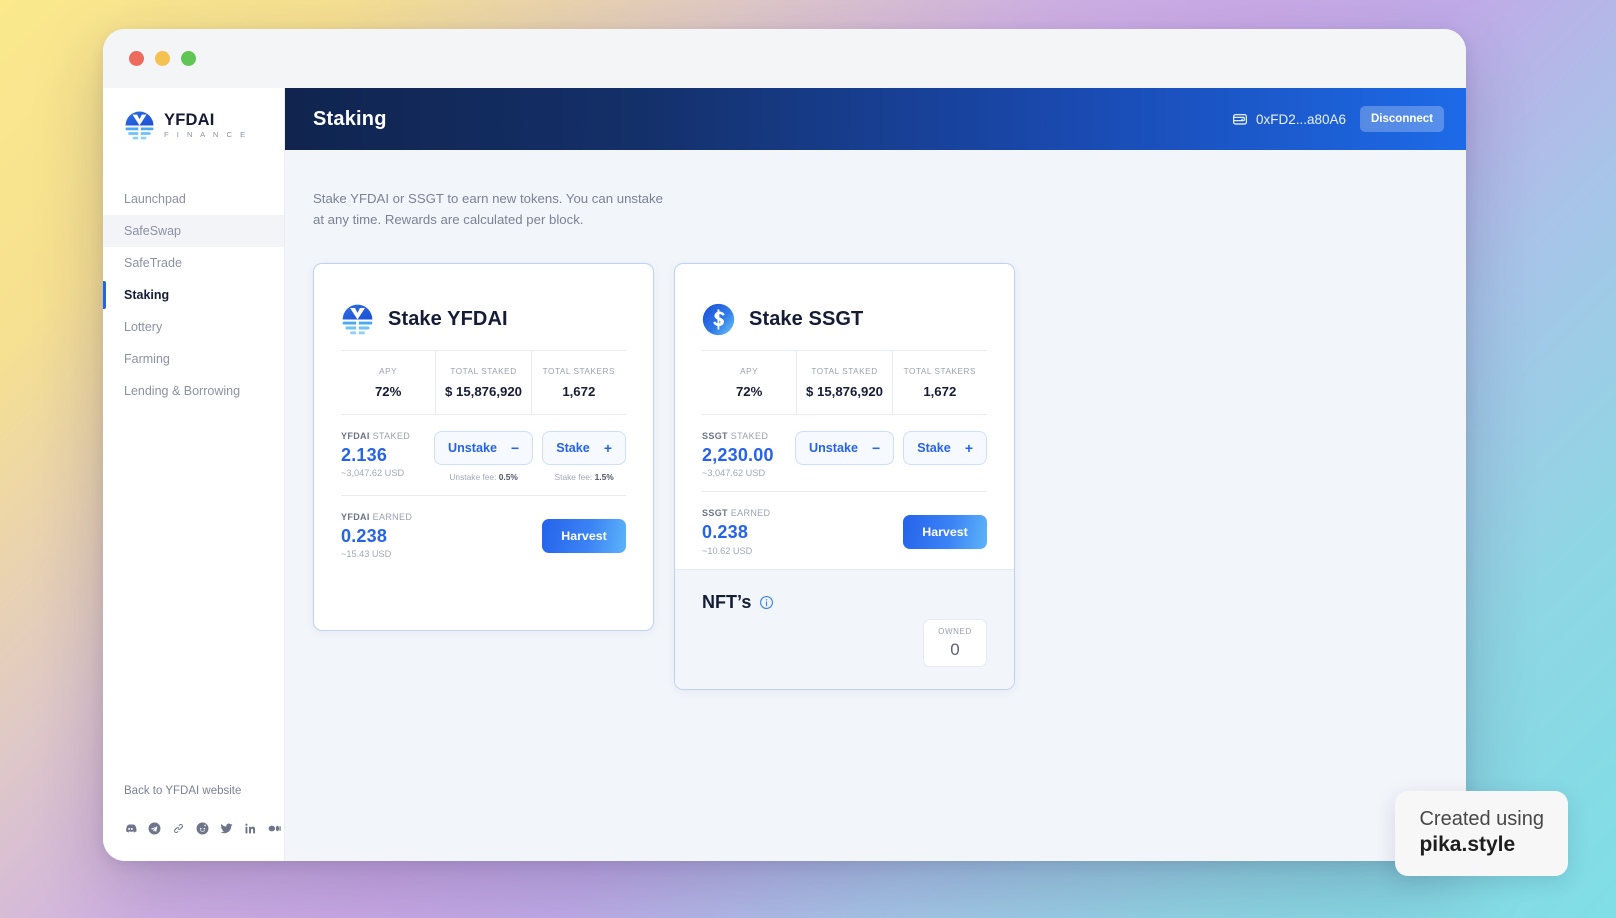 The width and height of the screenshot is (1616, 918). I want to click on social-links, so click(204, 828).